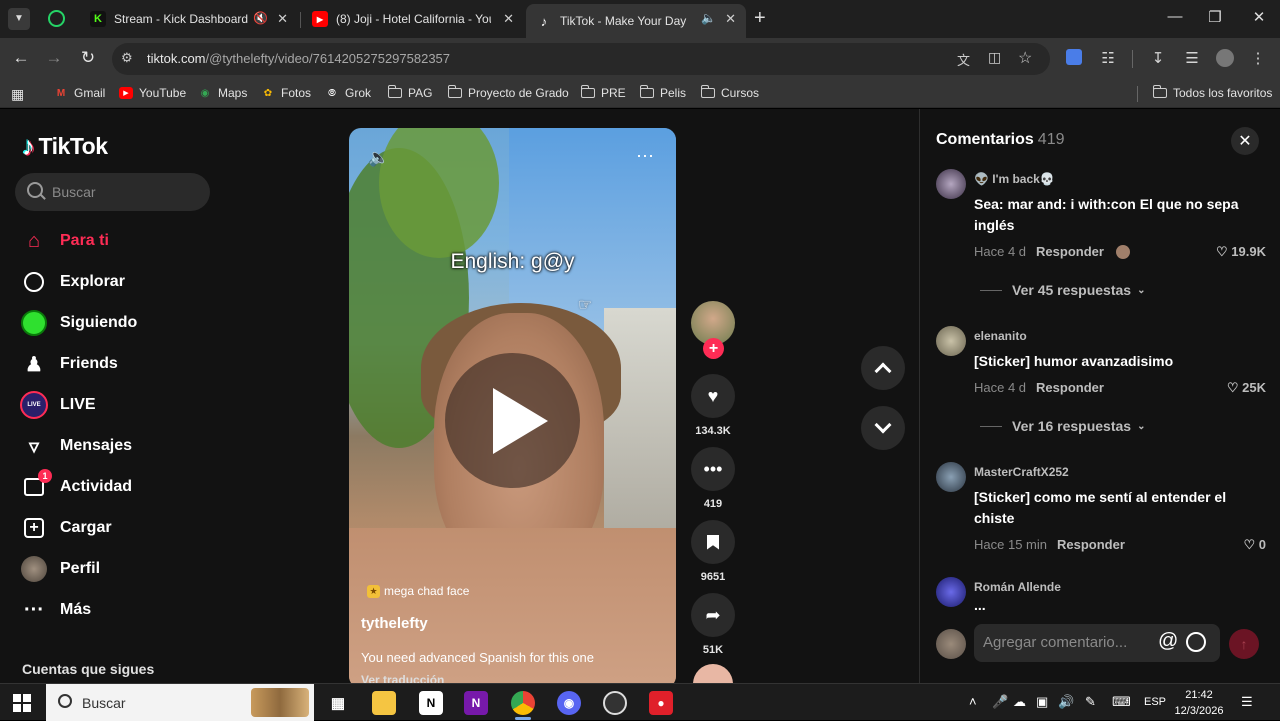 This screenshot has width=1280, height=721. What do you see at coordinates (394, 623) in the screenshot?
I see `video-author: tythelefty` at bounding box center [394, 623].